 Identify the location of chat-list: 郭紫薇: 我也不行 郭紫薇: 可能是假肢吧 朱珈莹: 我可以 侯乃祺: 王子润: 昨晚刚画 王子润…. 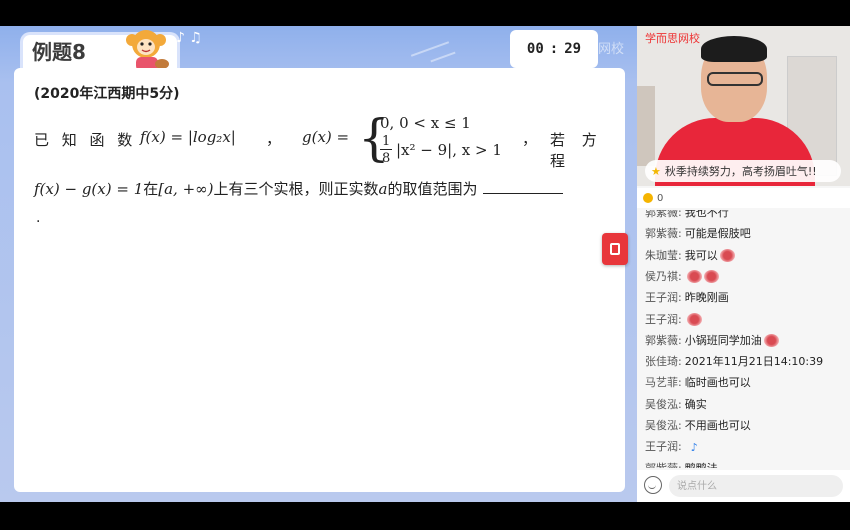
(743, 339).